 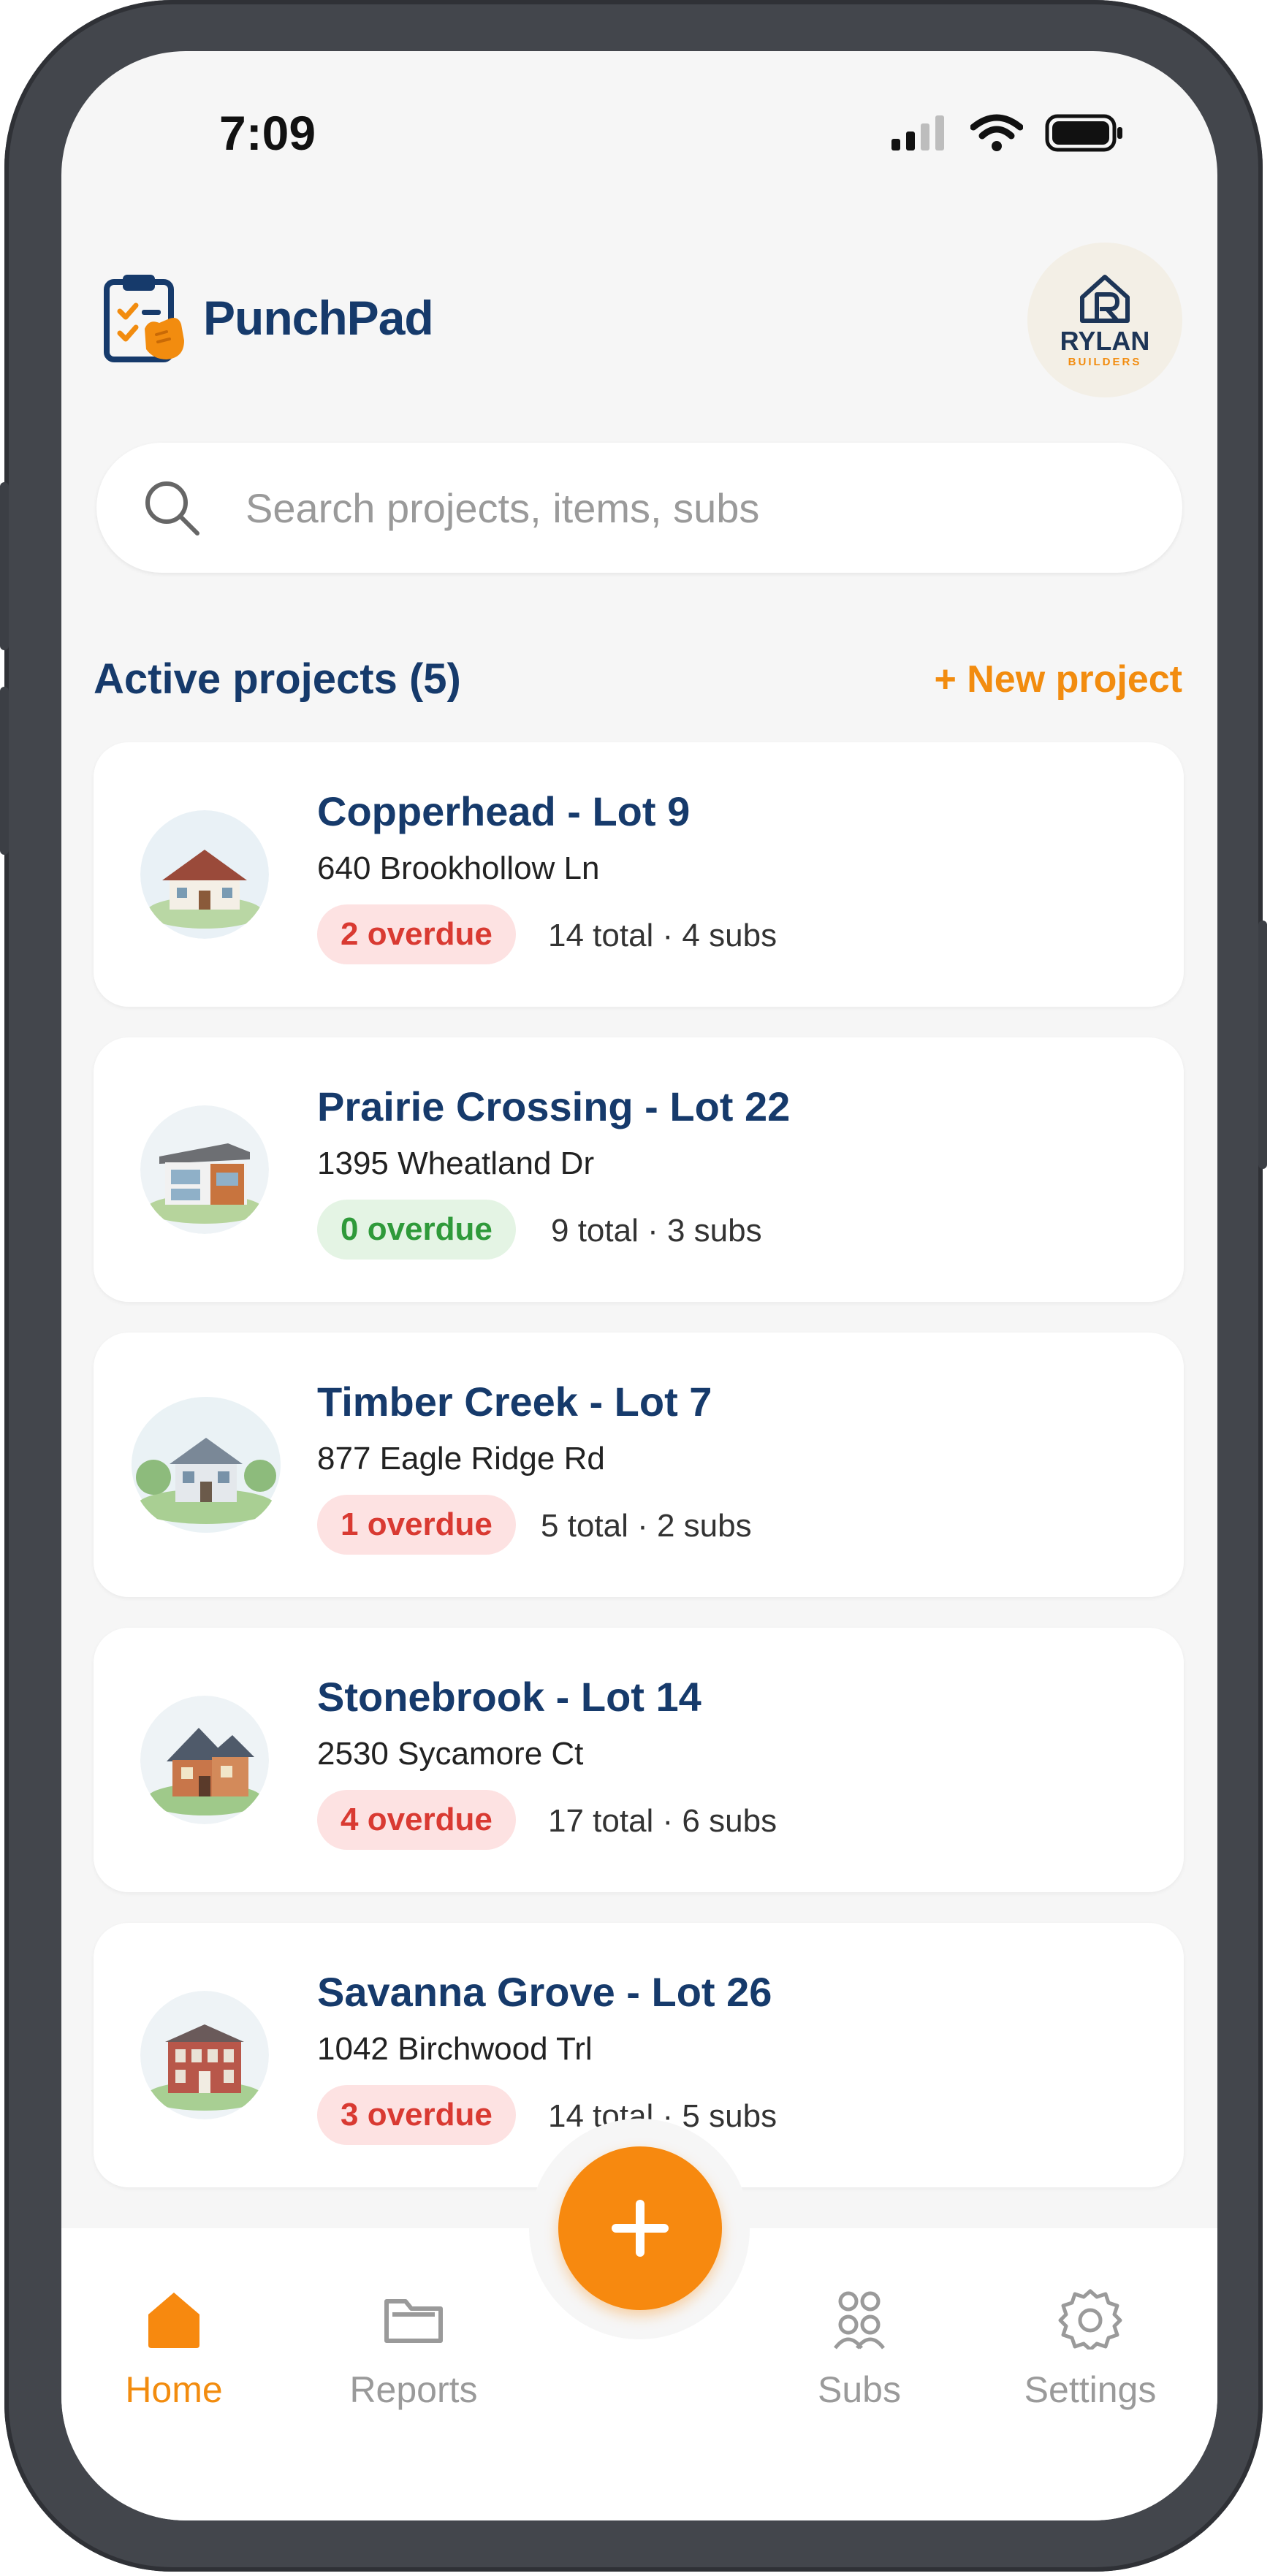 I want to click on folder-icon, so click(x=413, y=2321).